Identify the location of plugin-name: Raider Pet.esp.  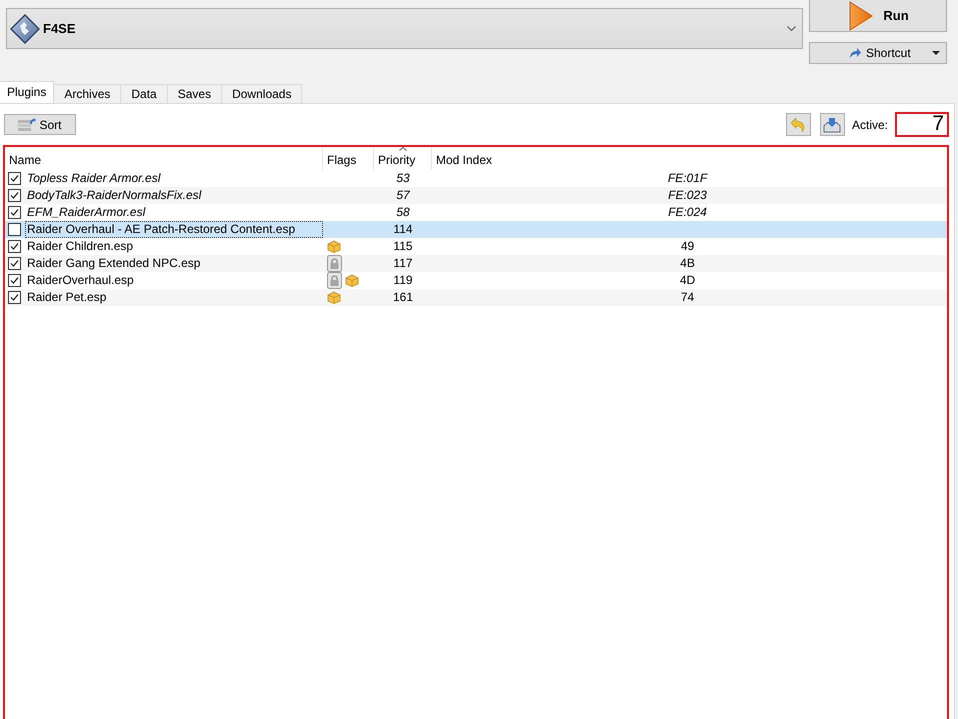
(67, 297).